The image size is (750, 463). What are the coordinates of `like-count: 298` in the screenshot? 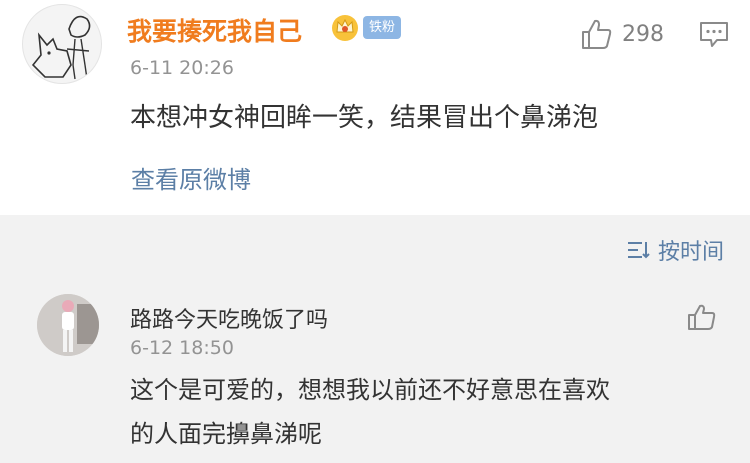 It's located at (643, 34).